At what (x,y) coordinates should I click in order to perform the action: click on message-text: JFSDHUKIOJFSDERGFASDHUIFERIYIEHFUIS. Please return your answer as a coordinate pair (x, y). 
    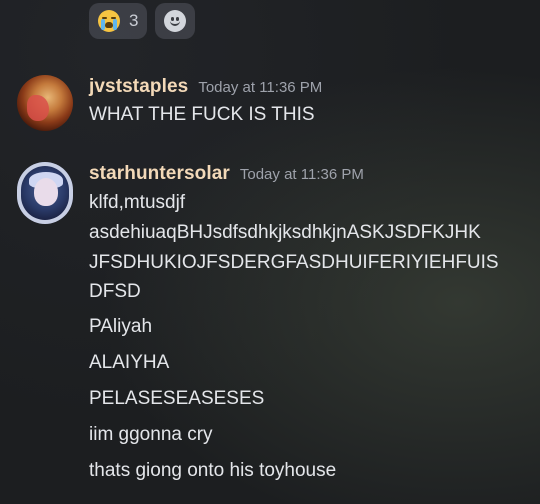
    Looking at the image, I should click on (294, 262).